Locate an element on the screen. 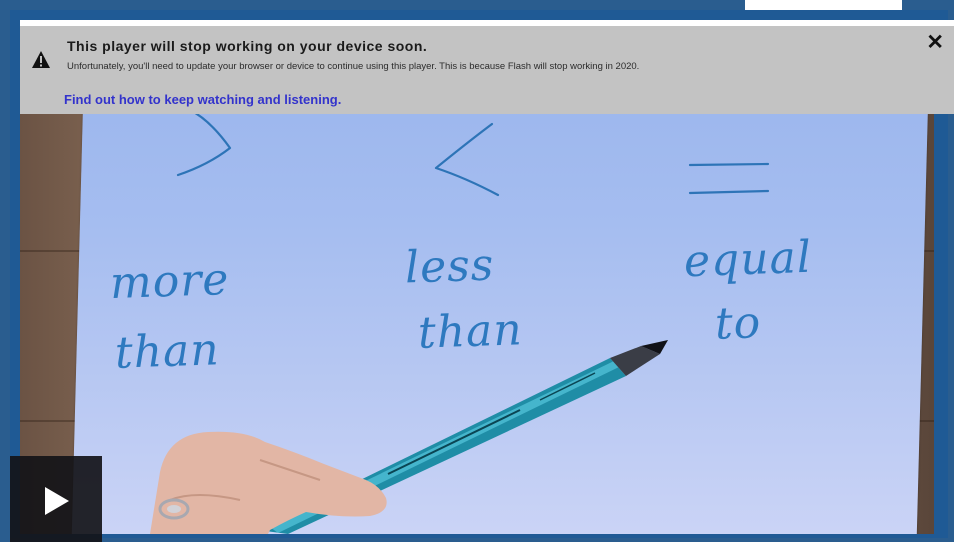 The image size is (954, 542). warning-icon is located at coordinates (41, 59).